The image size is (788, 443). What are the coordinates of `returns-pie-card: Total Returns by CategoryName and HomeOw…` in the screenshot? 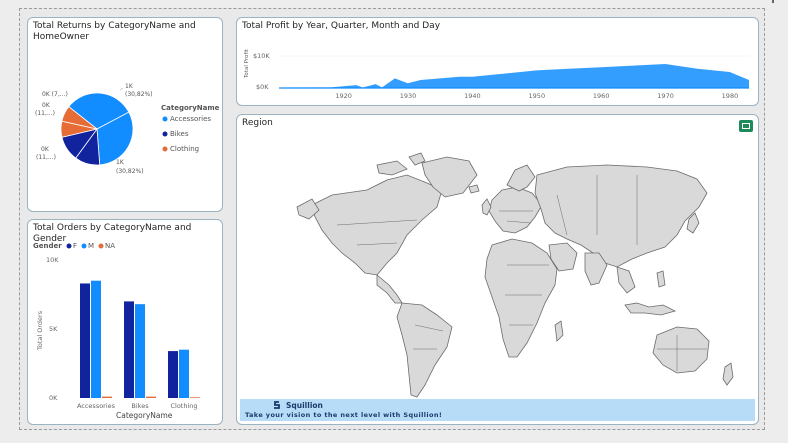 It's located at (125, 114).